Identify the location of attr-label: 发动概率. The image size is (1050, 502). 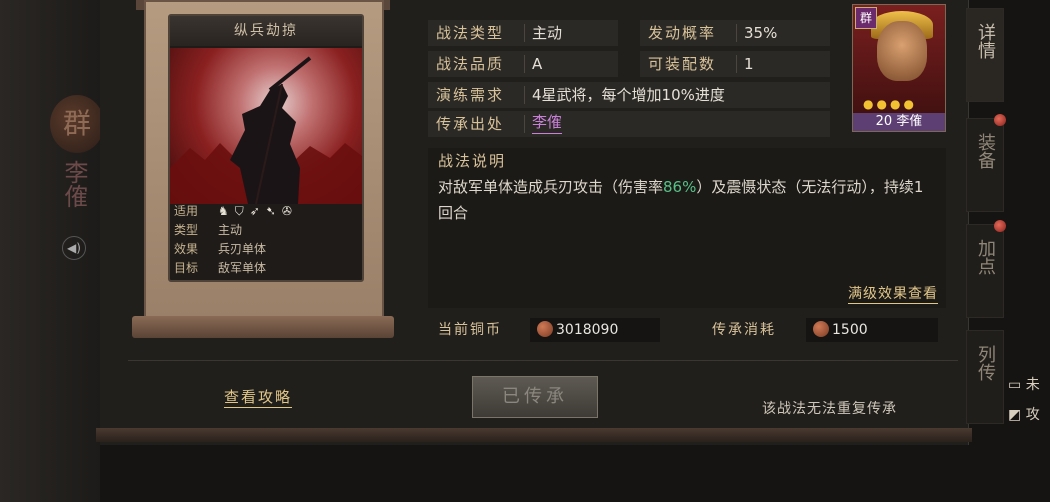
(682, 33).